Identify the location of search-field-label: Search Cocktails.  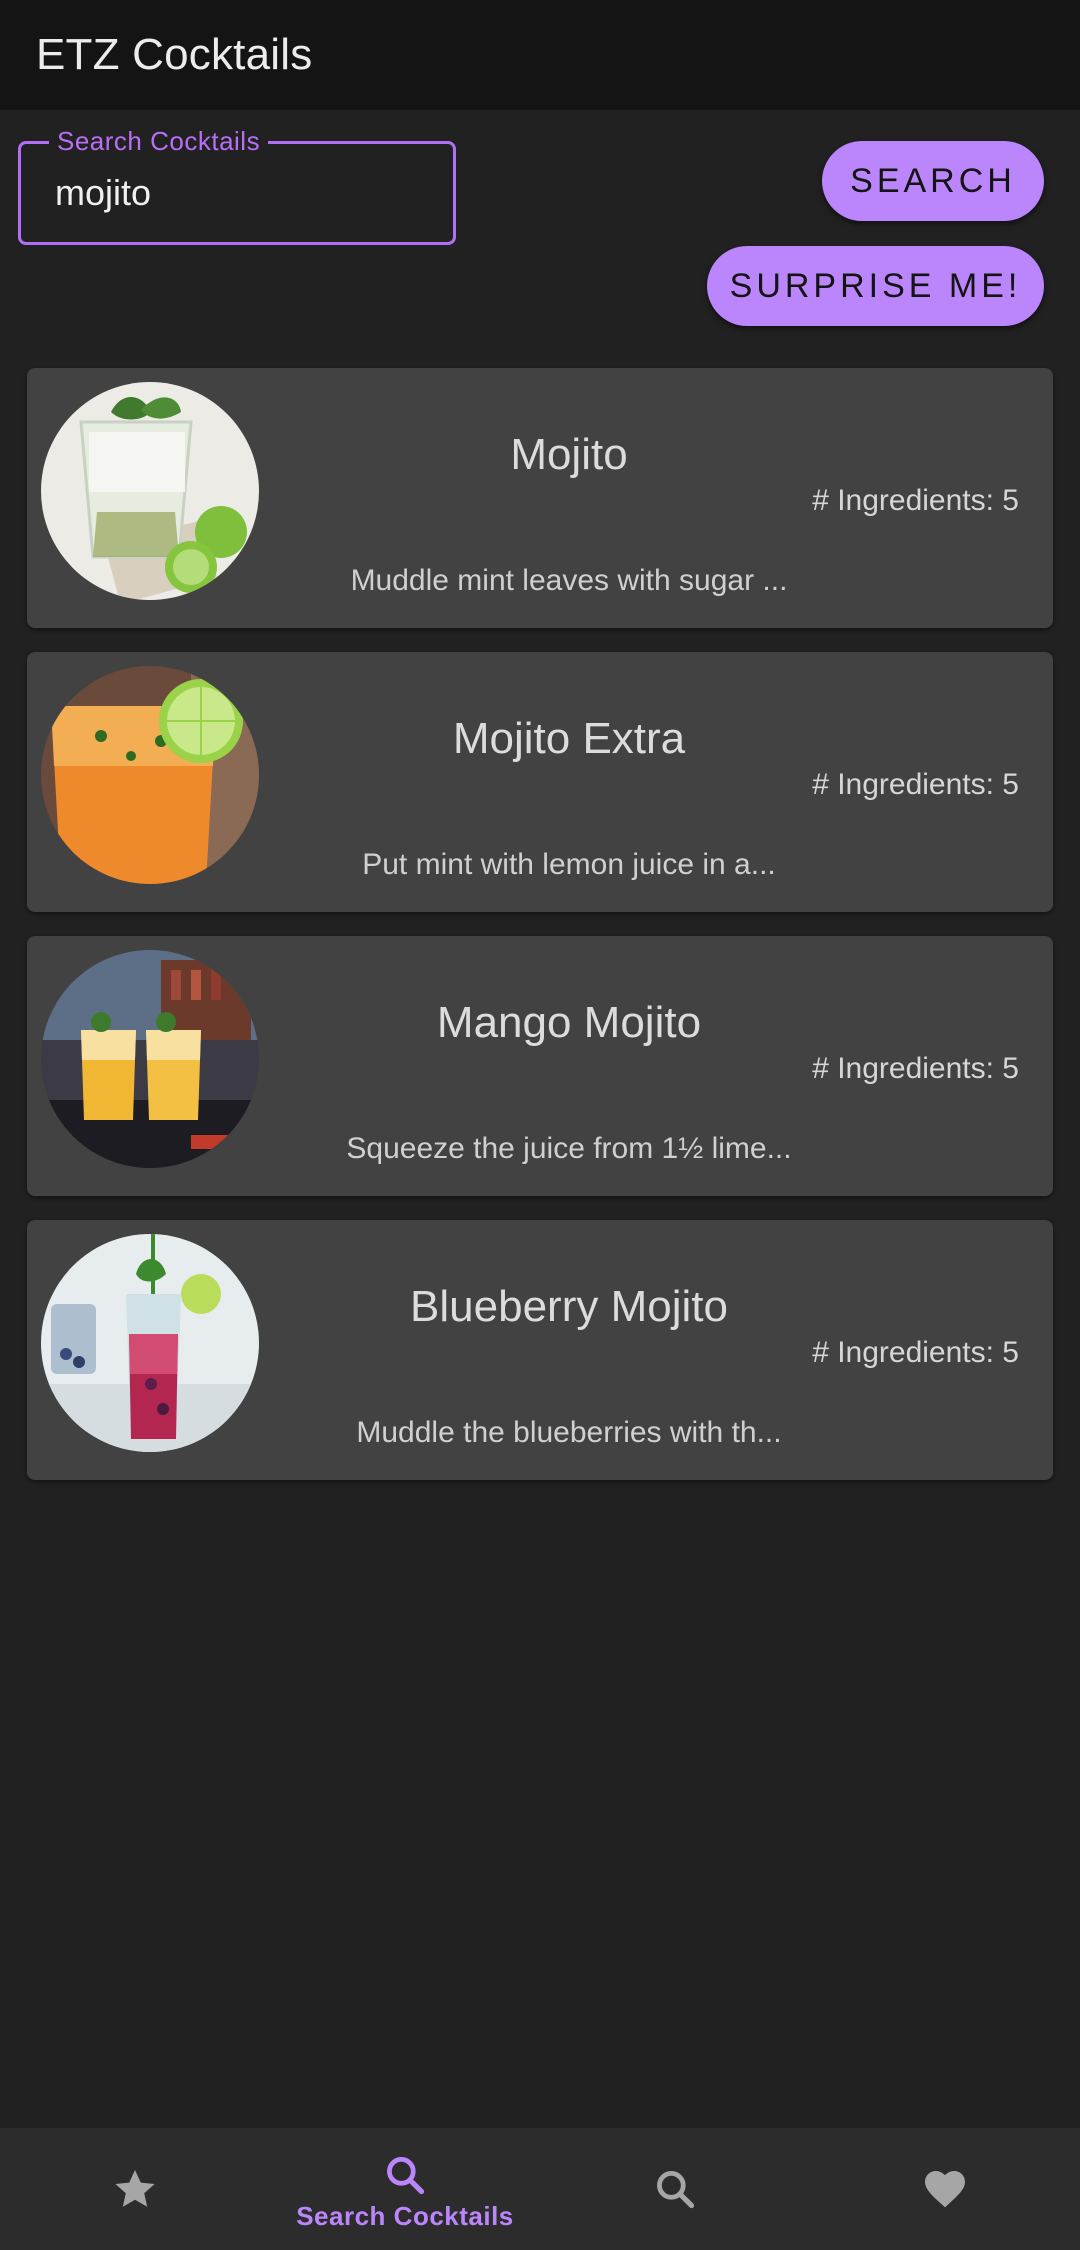
(159, 141).